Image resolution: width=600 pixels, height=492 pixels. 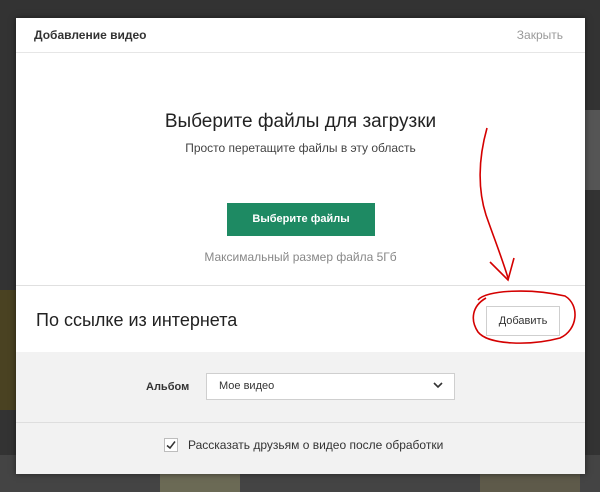 I want to click on chevron-down-icon, so click(x=438, y=385).